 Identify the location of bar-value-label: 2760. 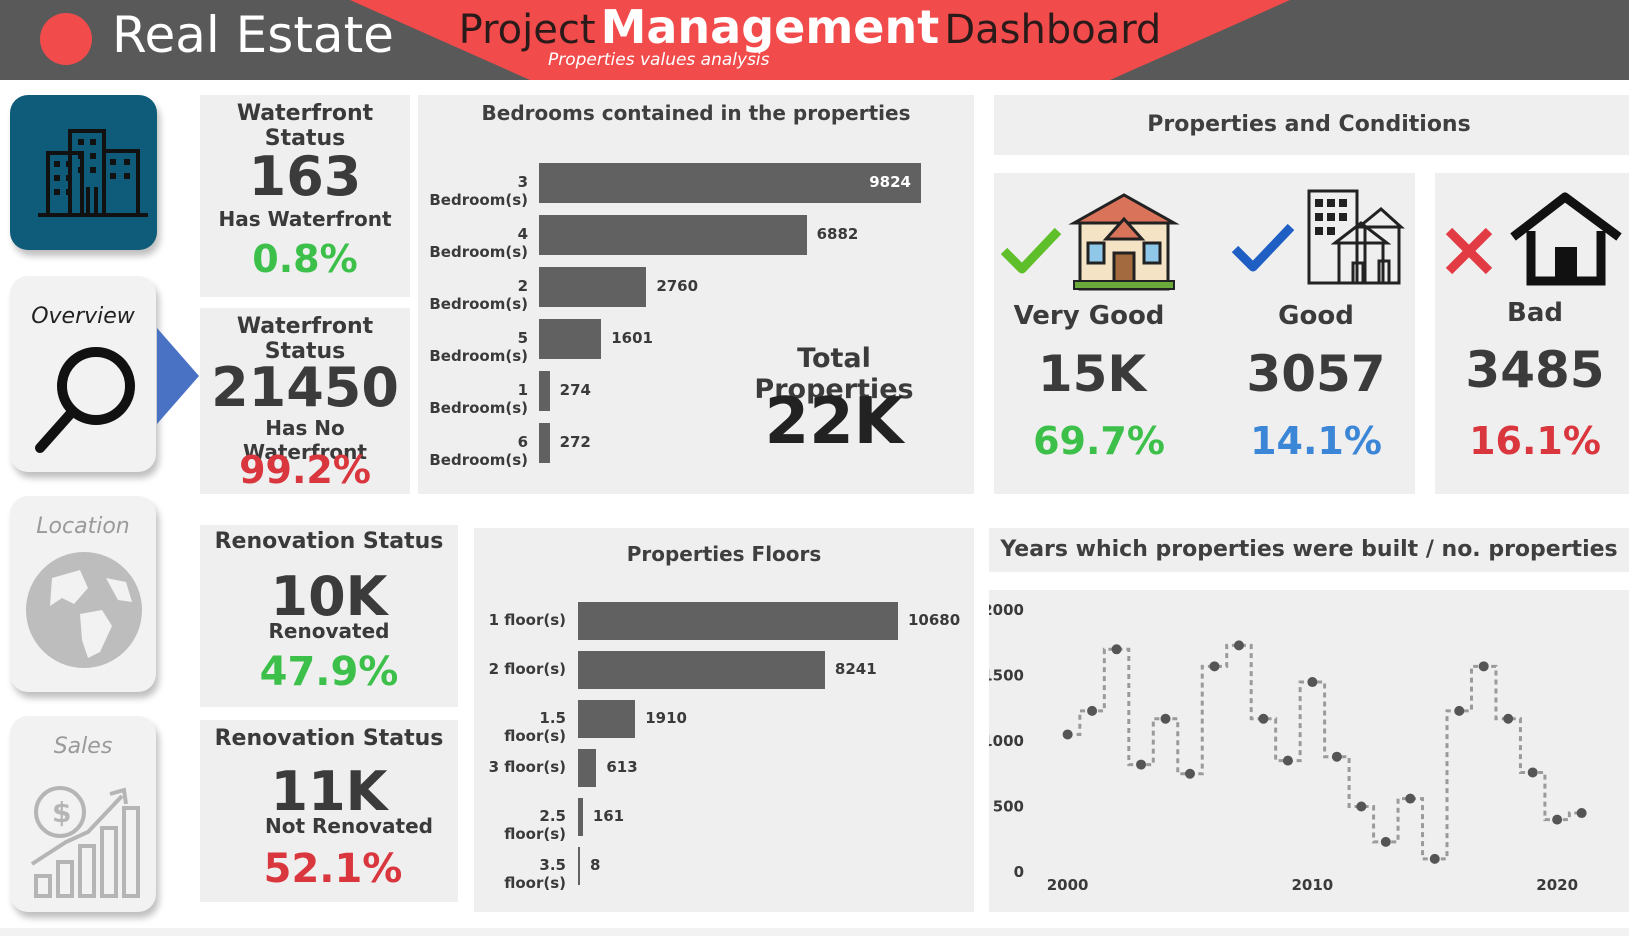
(677, 286).